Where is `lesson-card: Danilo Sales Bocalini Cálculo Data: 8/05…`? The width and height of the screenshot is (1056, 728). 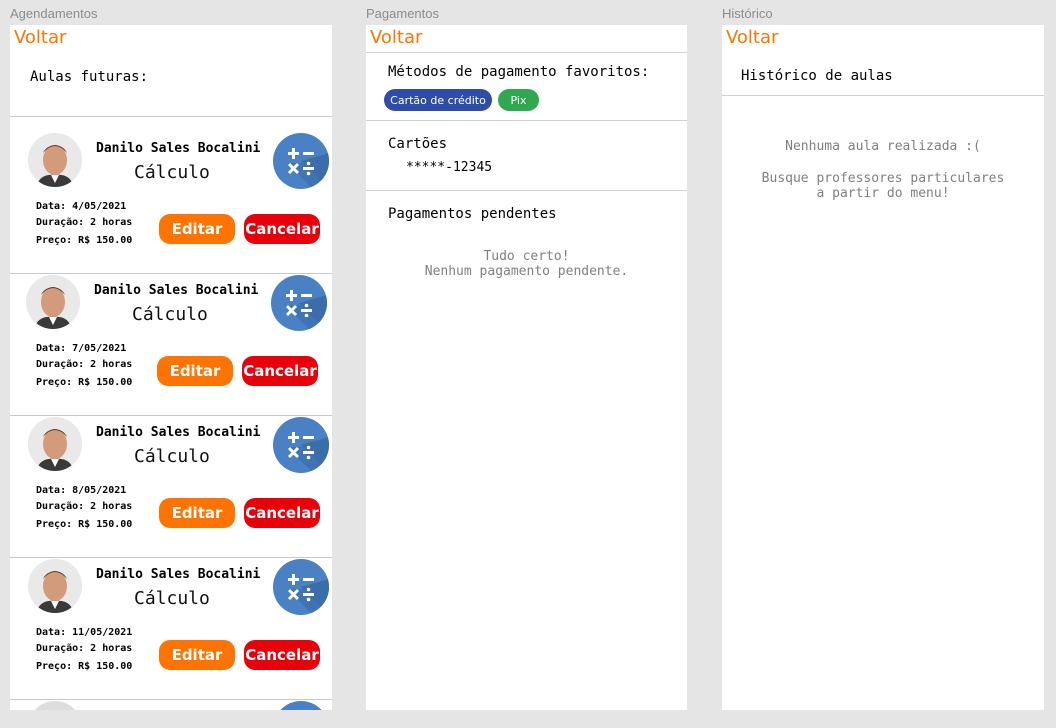 lesson-card: Danilo Sales Bocalini Cálculo Data: 8/05… is located at coordinates (171, 487).